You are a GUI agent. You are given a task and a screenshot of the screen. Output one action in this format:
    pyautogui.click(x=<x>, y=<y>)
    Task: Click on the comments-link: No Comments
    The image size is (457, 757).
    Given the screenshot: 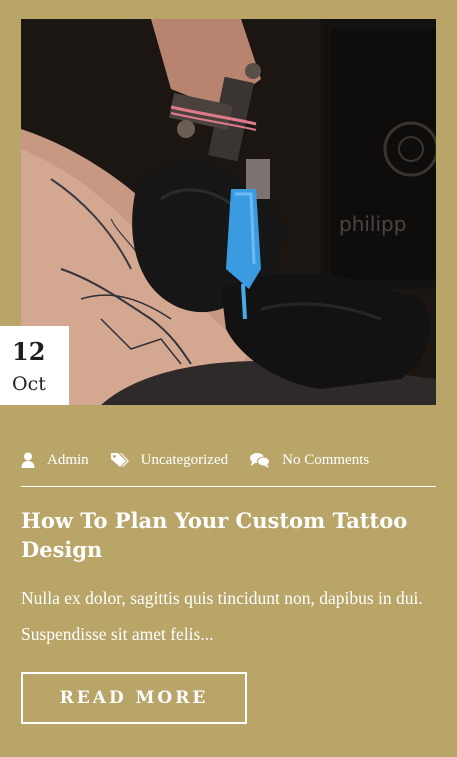 What is the action you would take?
    pyautogui.click(x=325, y=460)
    